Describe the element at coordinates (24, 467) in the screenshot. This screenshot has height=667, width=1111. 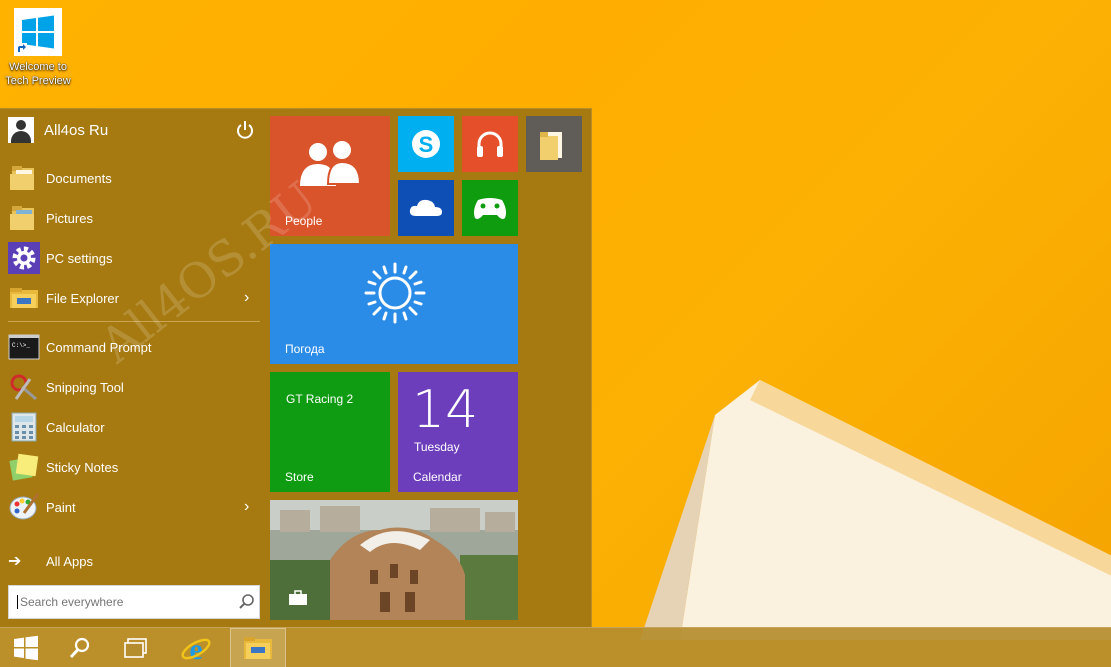
I see `sticky-notes-icon` at that location.